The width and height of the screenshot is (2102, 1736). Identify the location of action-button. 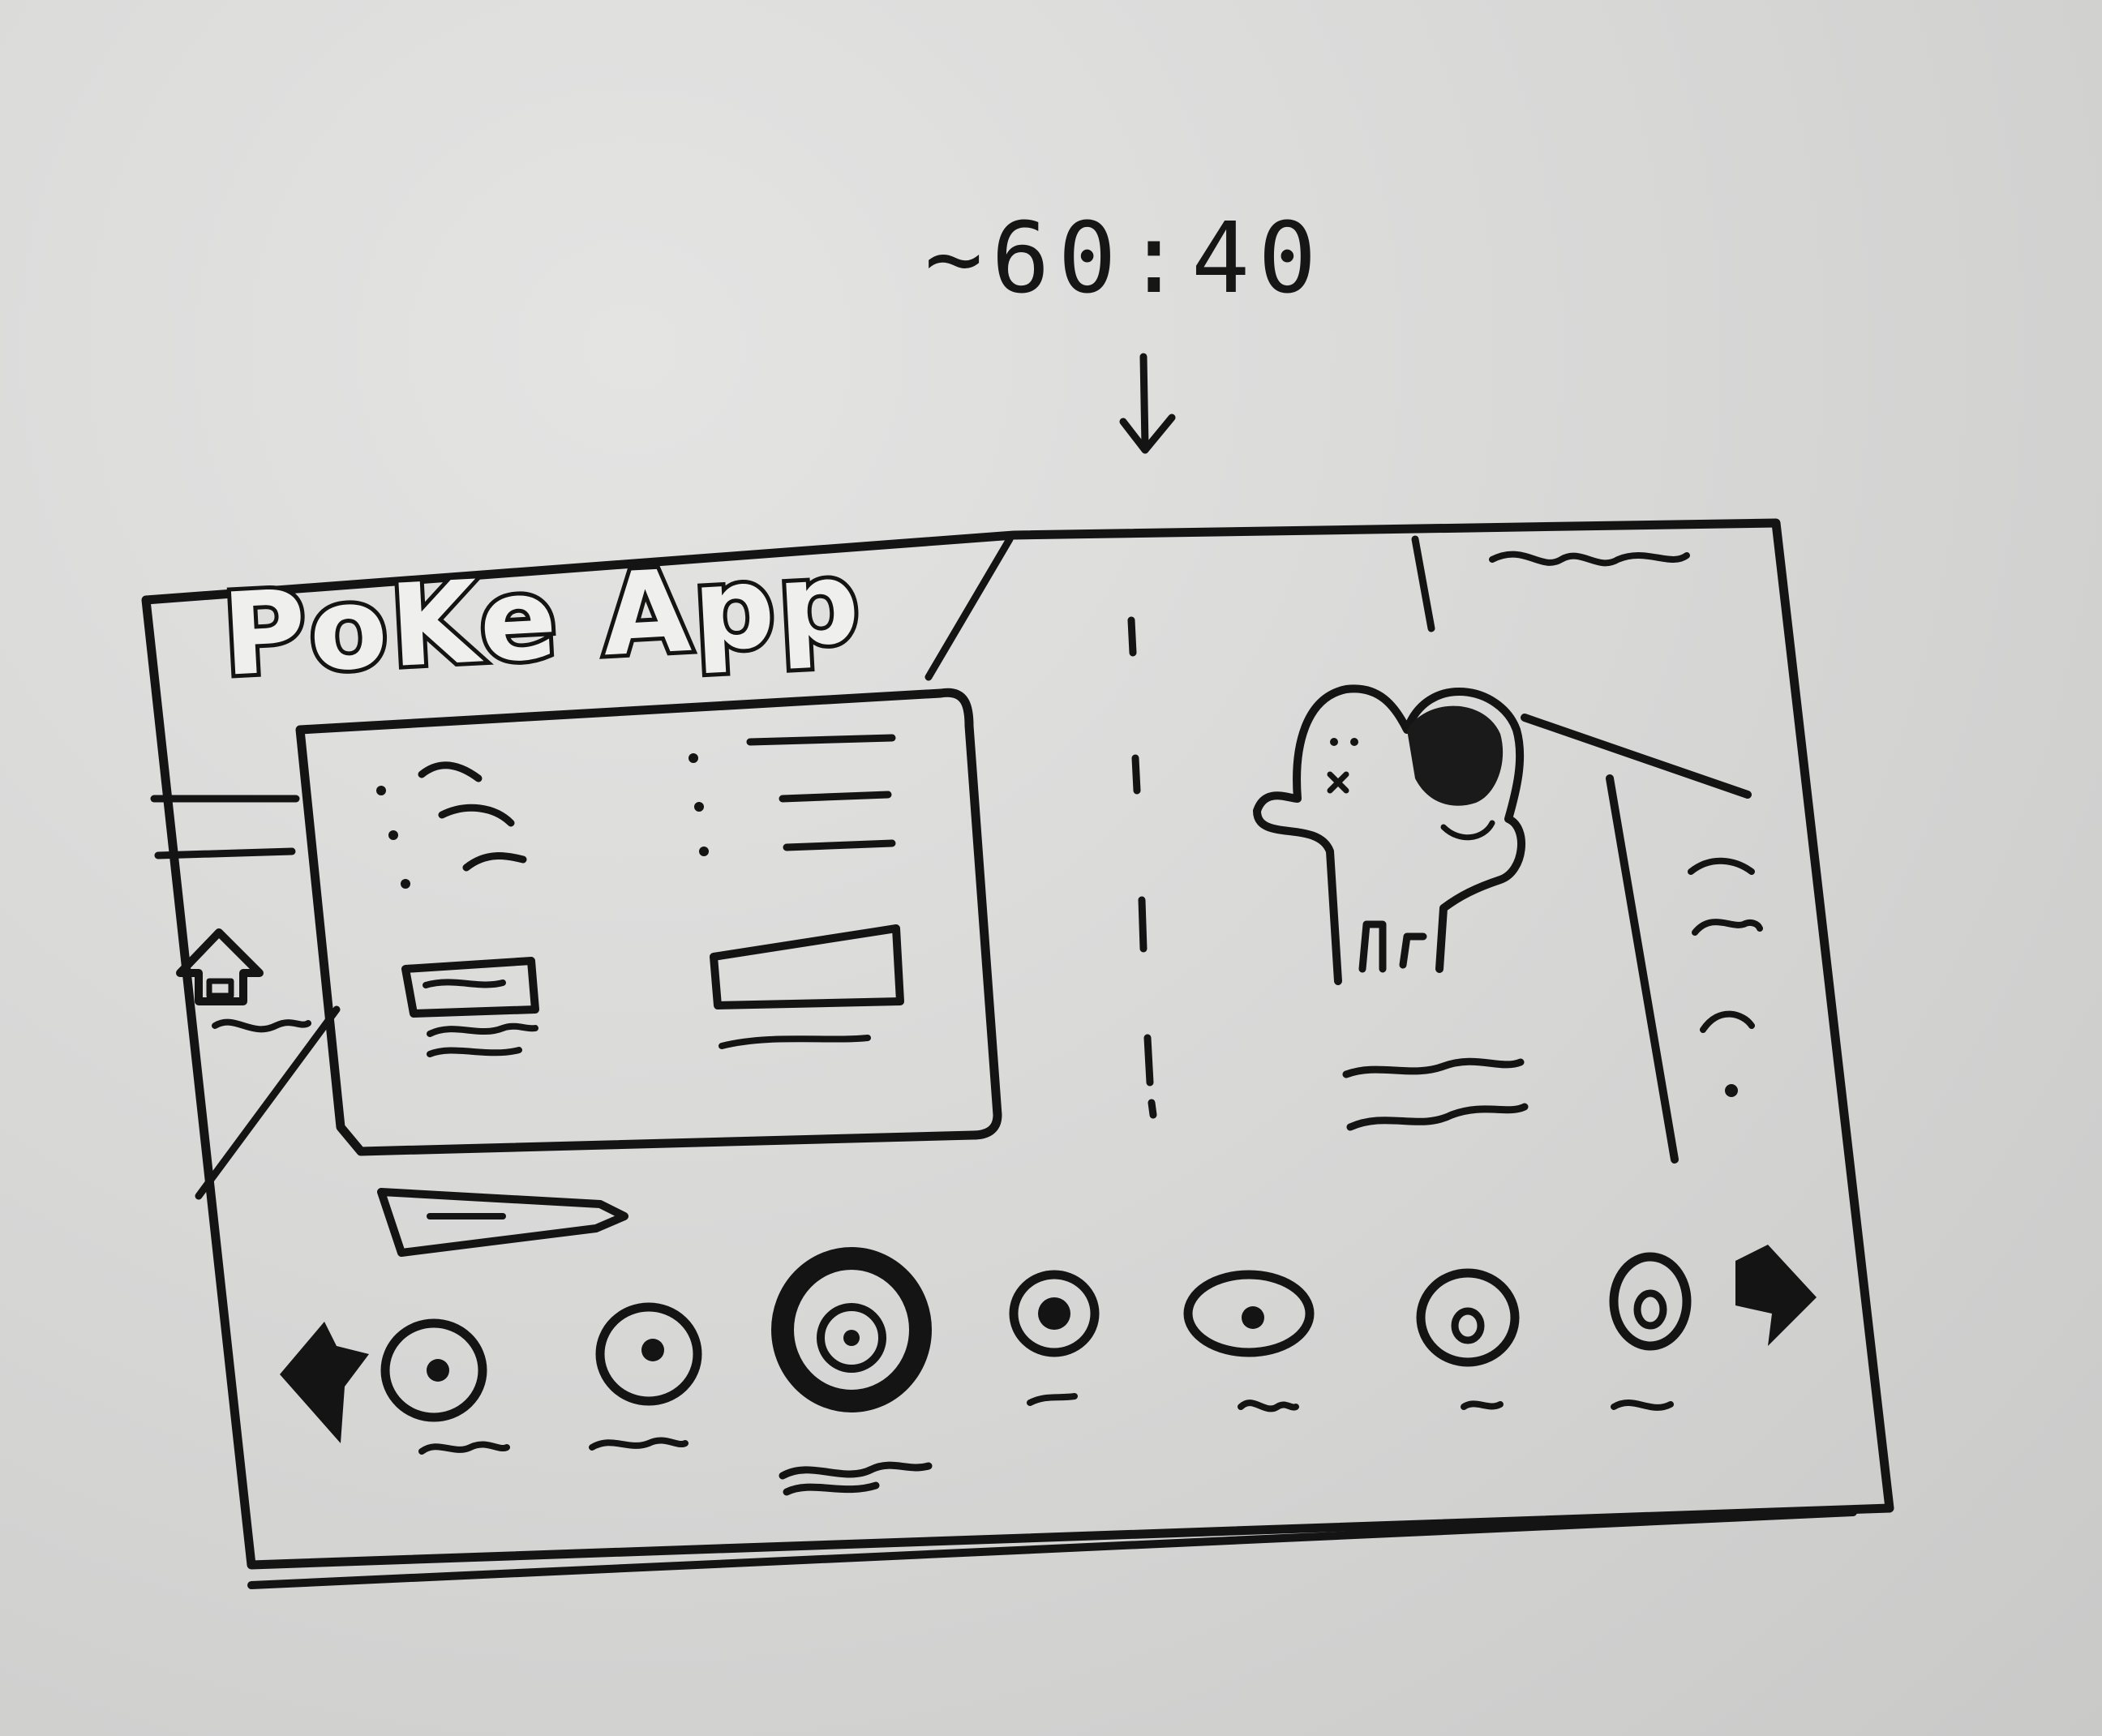
(502, 1222).